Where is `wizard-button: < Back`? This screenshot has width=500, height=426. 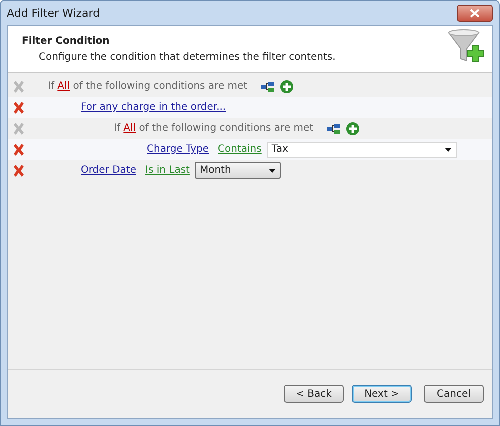
wizard-button: < Back is located at coordinates (314, 394).